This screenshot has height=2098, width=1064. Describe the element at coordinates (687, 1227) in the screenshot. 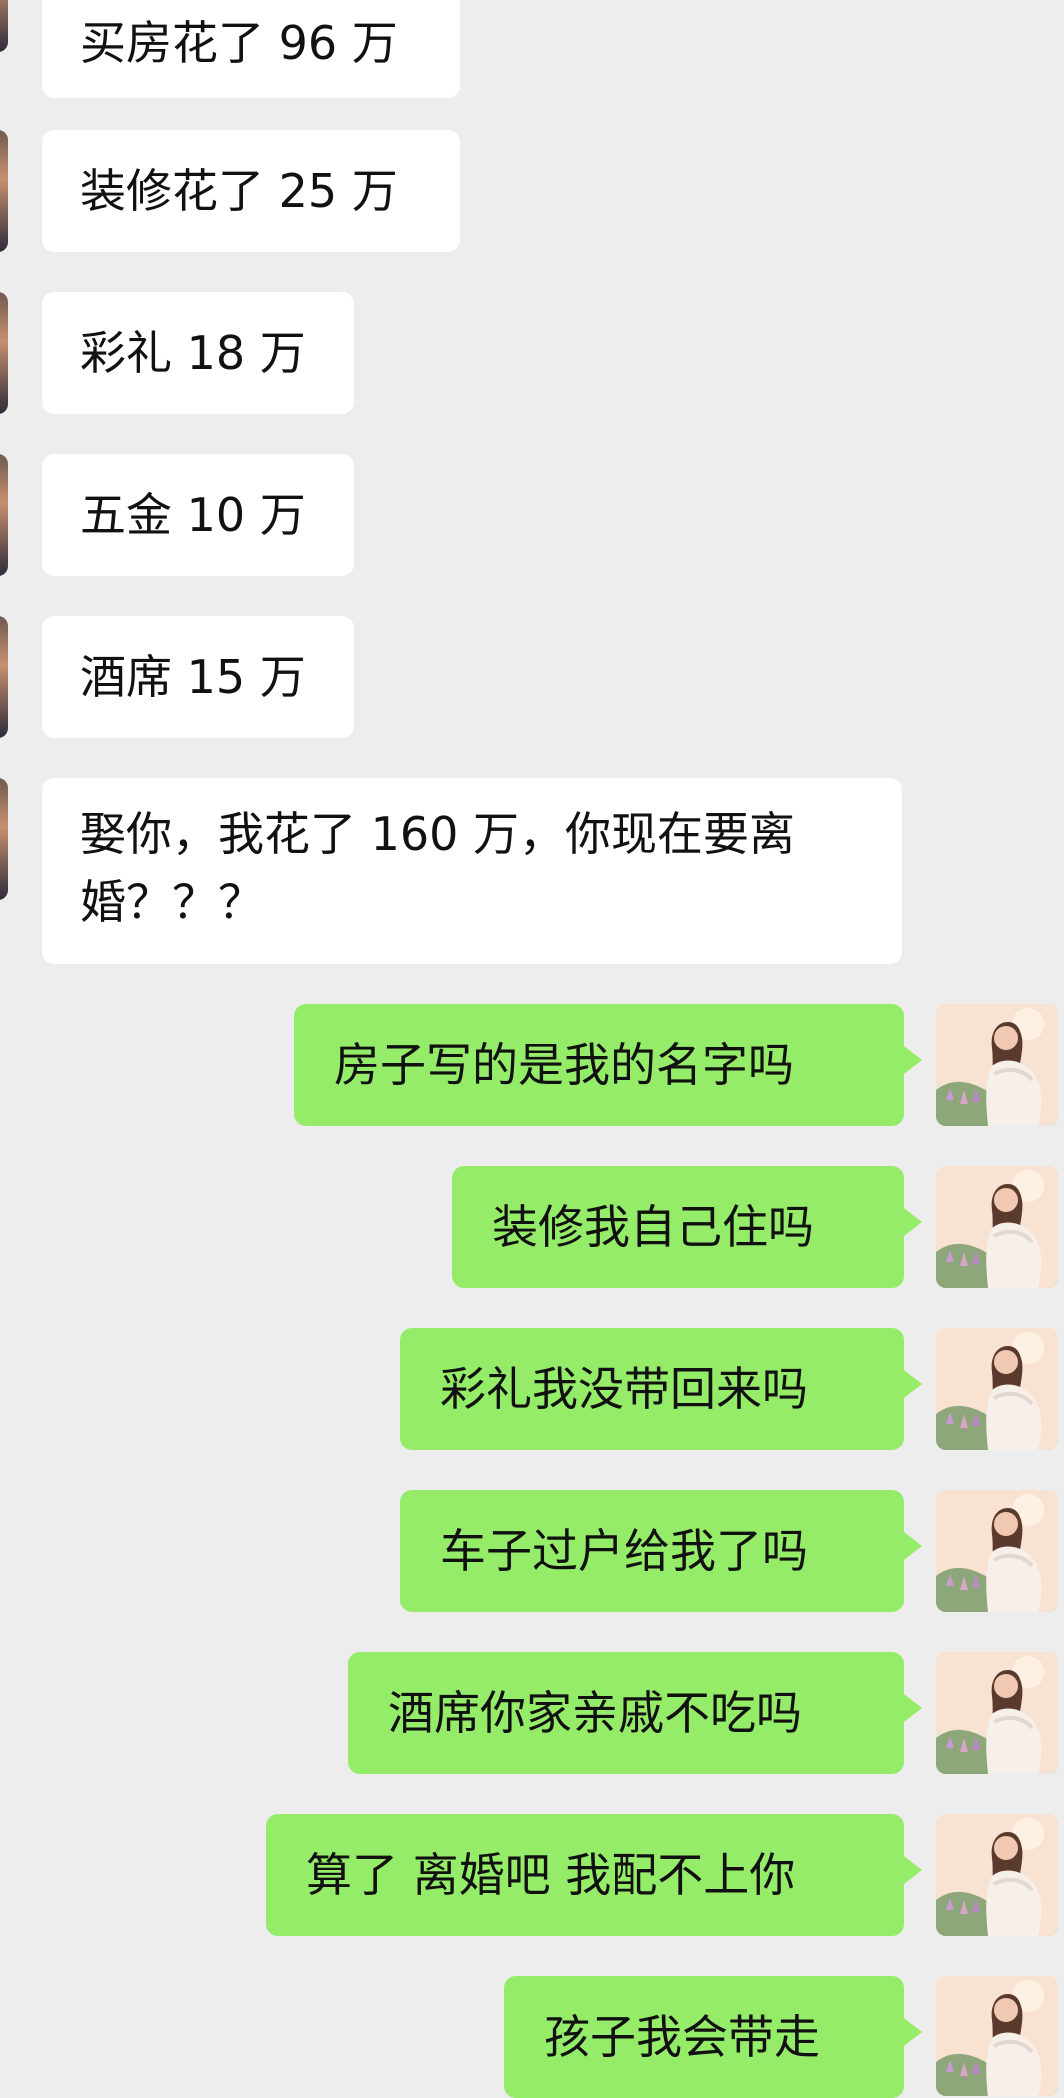

I see `outgoing-bubble: 装修我自己住吗` at that location.